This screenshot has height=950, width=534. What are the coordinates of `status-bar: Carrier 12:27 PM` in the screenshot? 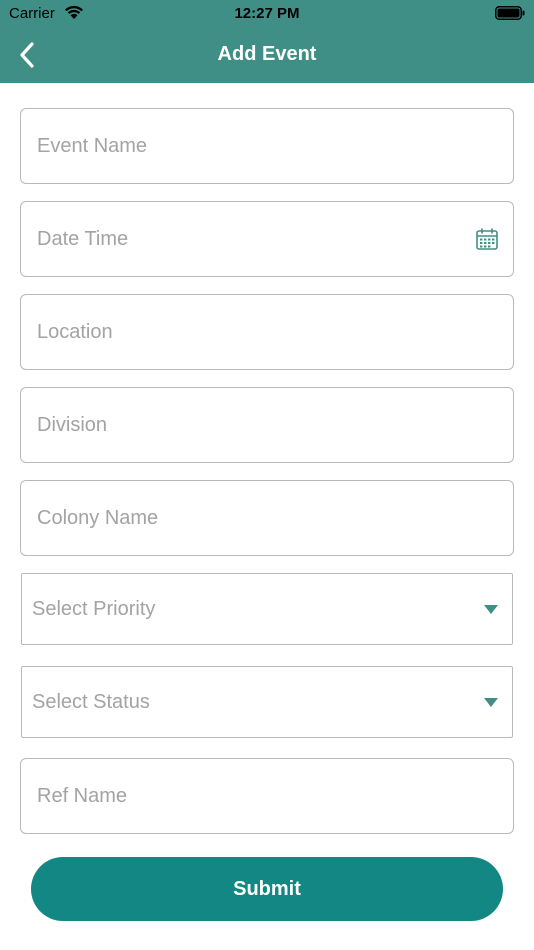 It's located at (267, 14).